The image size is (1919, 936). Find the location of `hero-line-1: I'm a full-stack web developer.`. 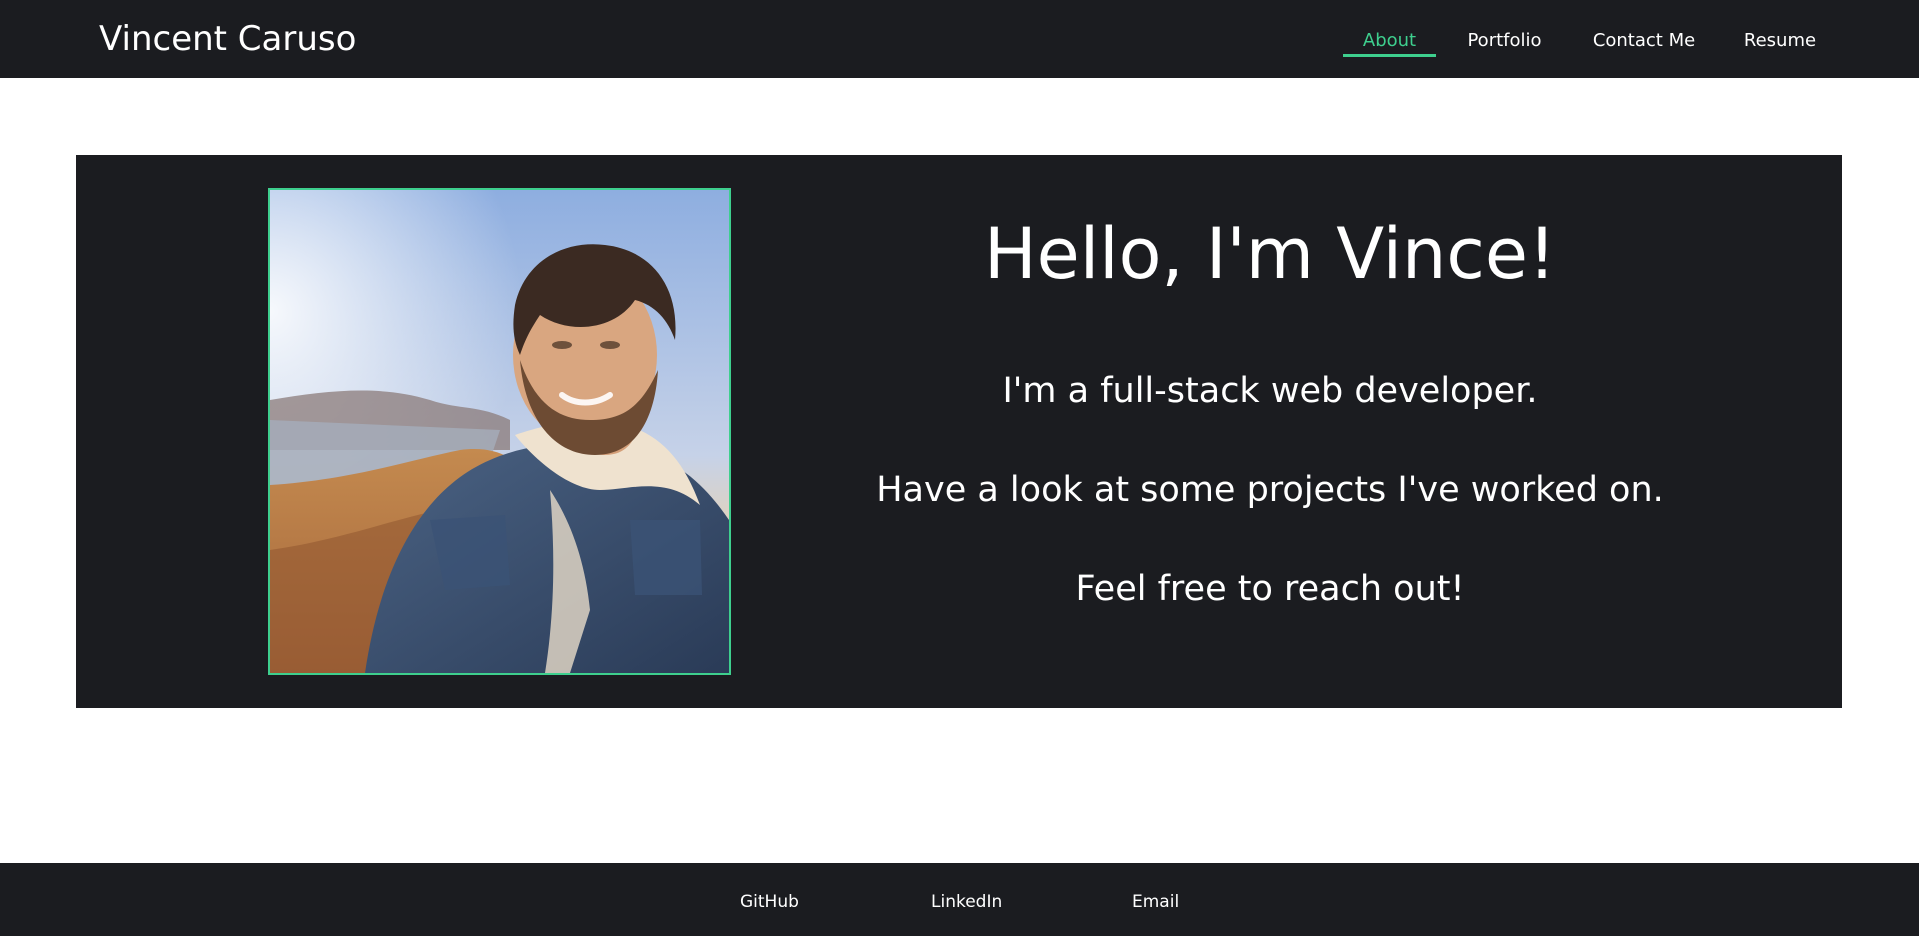

hero-line-1: I'm a full-stack web developer. is located at coordinates (1270, 391).